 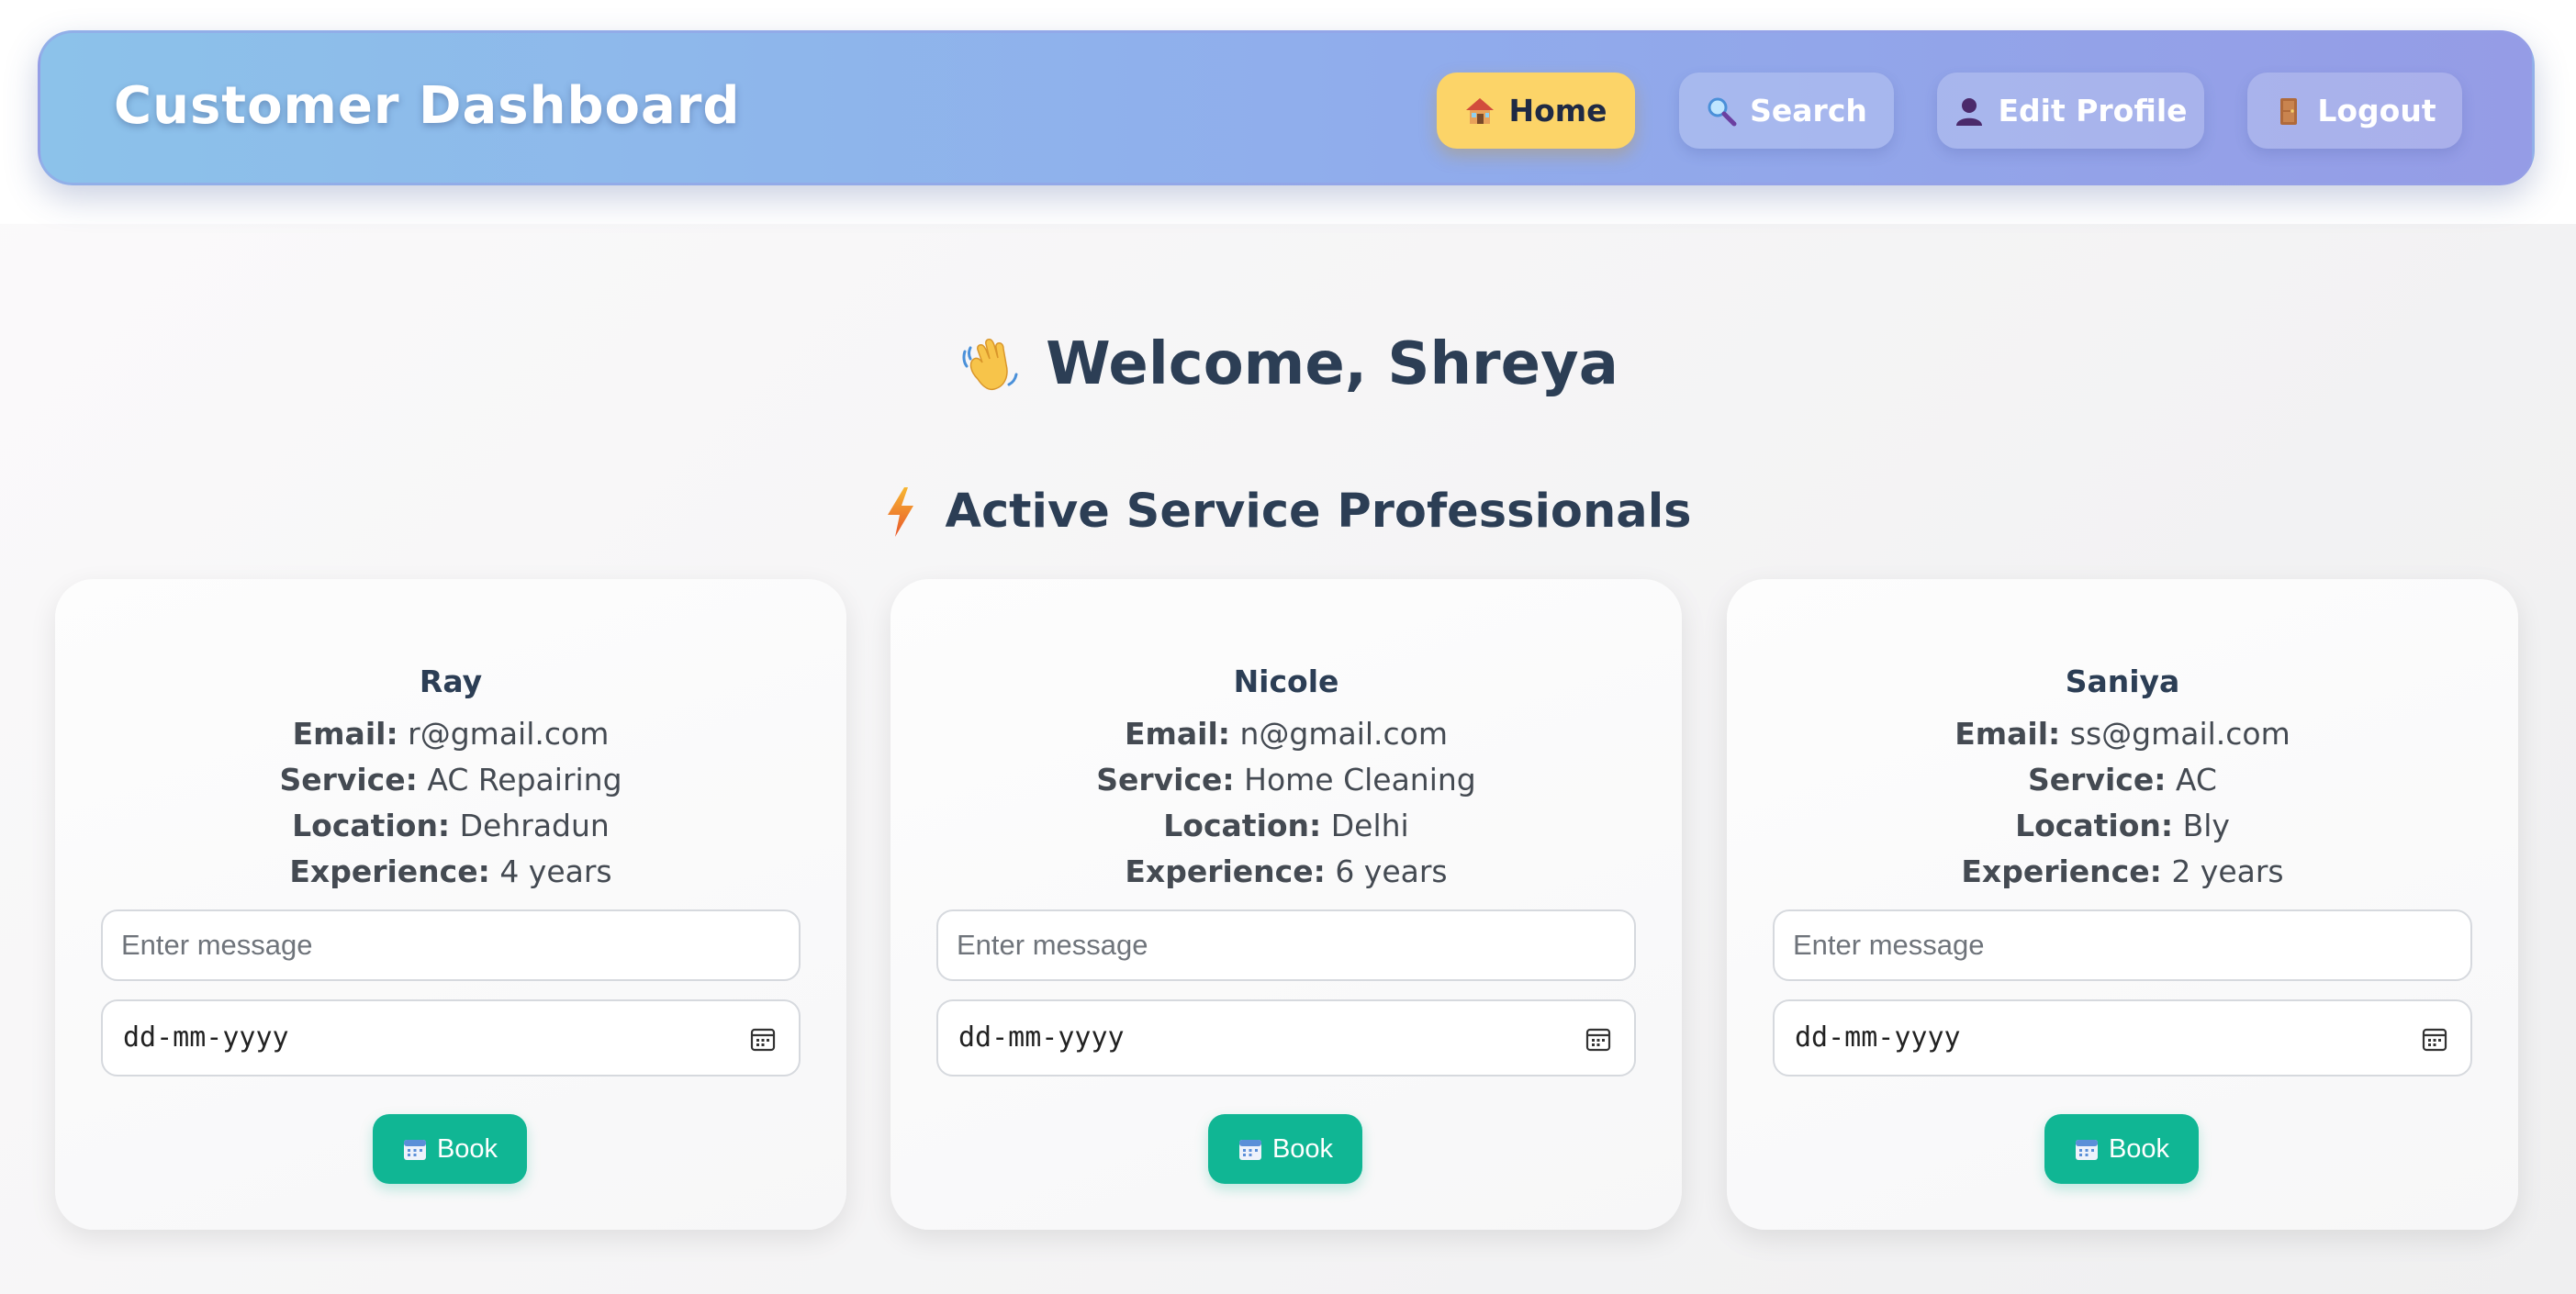 What do you see at coordinates (534, 825) in the screenshot?
I see `location-value: Dehradun` at bounding box center [534, 825].